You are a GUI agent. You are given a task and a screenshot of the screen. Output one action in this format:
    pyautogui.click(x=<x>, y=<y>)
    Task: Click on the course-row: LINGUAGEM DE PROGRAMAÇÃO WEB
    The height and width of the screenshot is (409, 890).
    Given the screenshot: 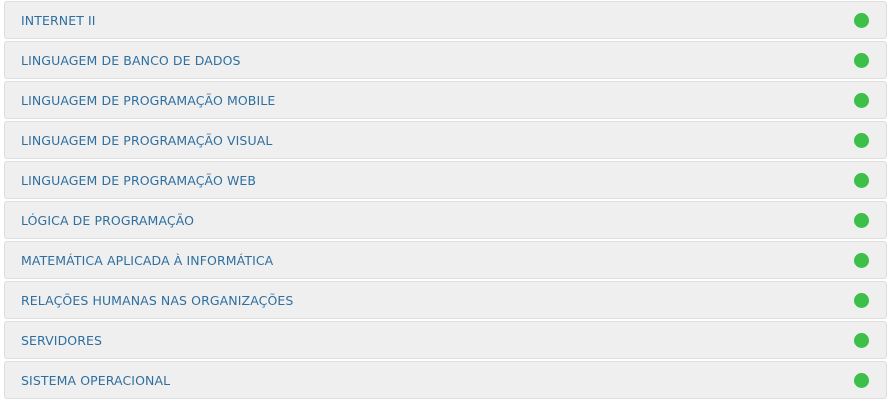 What is the action you would take?
    pyautogui.click(x=445, y=180)
    